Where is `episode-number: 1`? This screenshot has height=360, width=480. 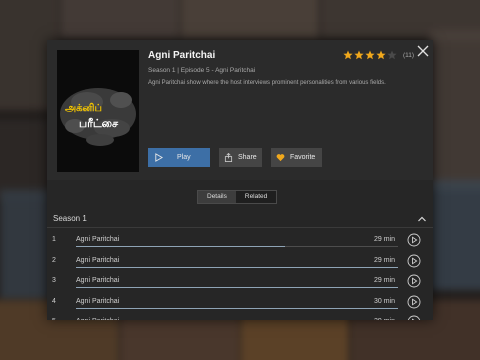 episode-number: 1 is located at coordinates (54, 239).